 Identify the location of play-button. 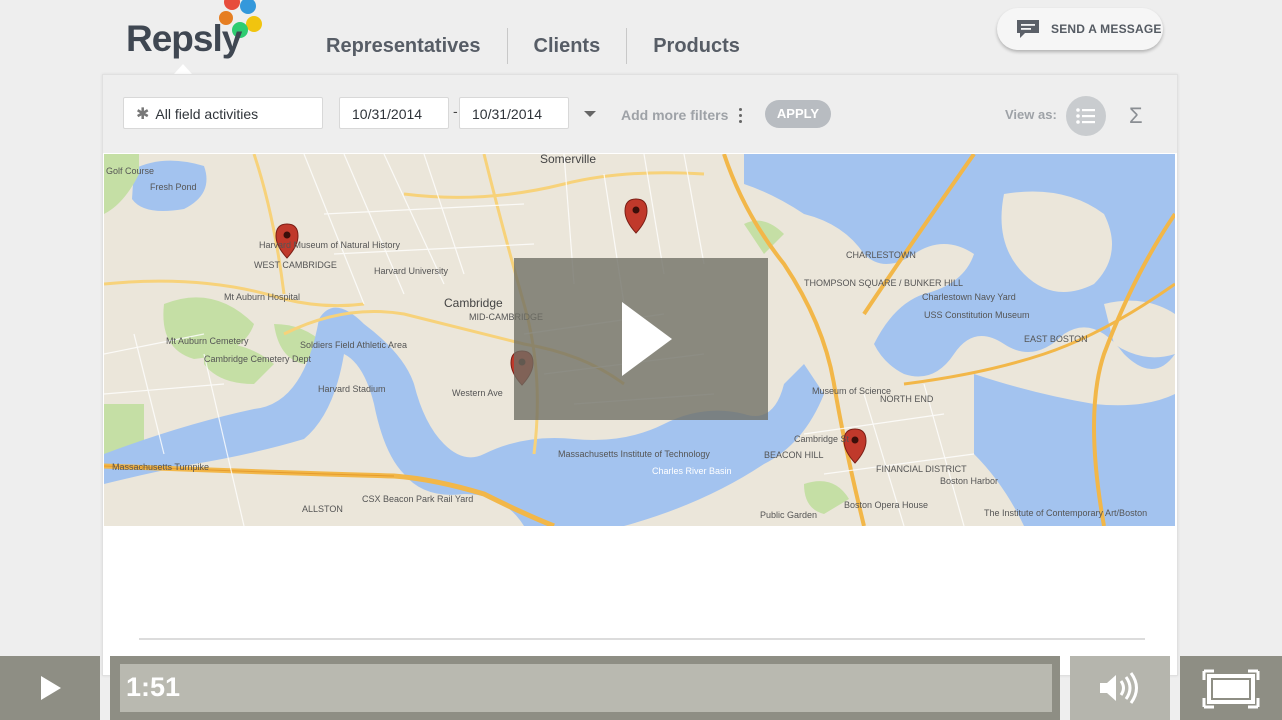
(50, 688).